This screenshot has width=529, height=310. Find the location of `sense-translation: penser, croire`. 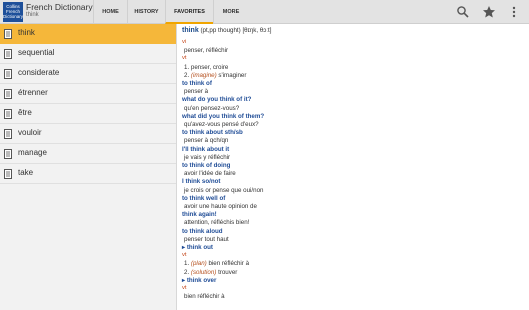

sense-translation: penser, croire is located at coordinates (209, 67).